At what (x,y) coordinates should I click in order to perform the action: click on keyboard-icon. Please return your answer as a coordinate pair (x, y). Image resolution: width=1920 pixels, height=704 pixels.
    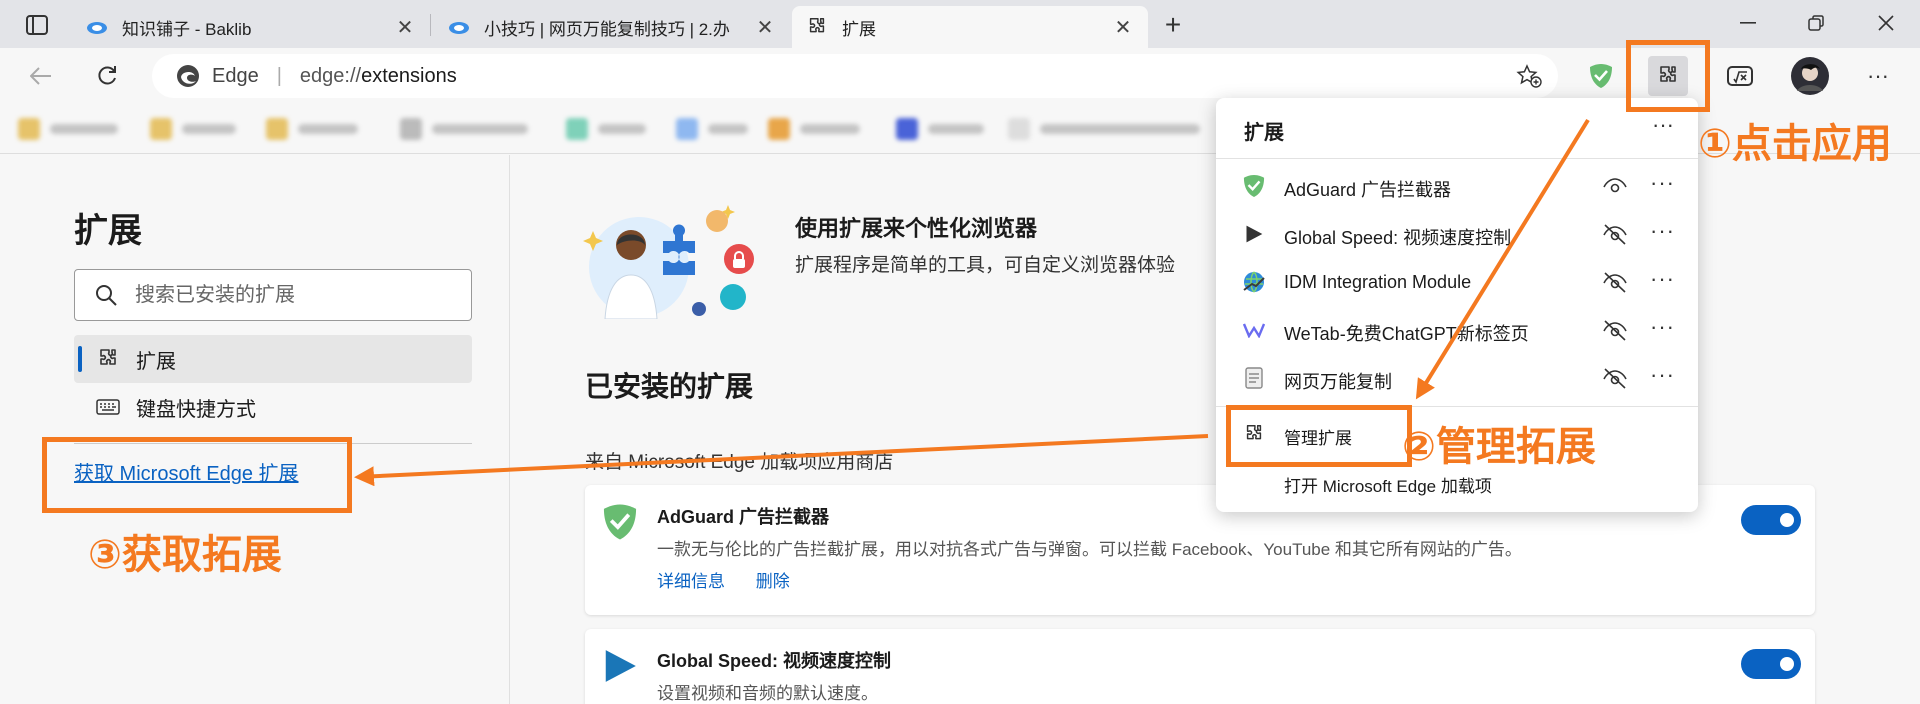
    Looking at the image, I should click on (108, 407).